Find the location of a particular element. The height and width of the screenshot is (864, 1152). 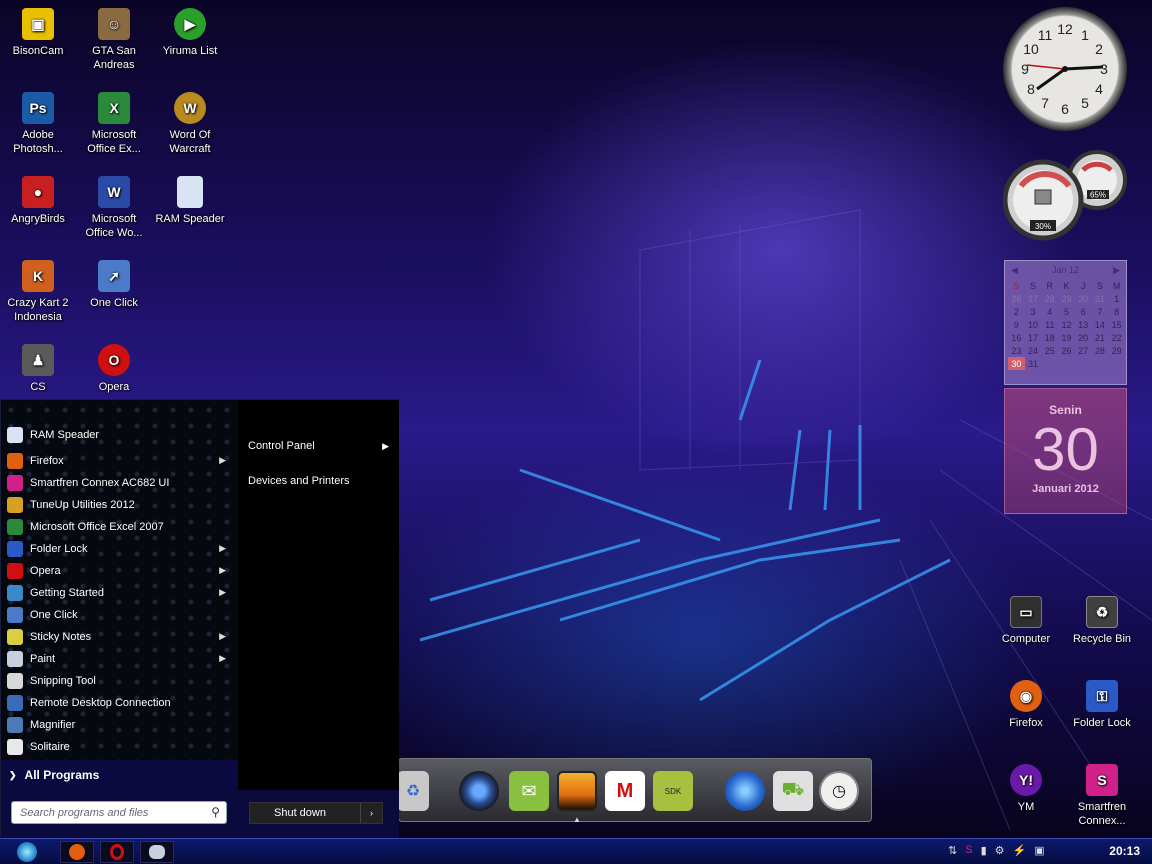

desktop-icon-ym: Y! YM is located at coordinates (1026, 789).